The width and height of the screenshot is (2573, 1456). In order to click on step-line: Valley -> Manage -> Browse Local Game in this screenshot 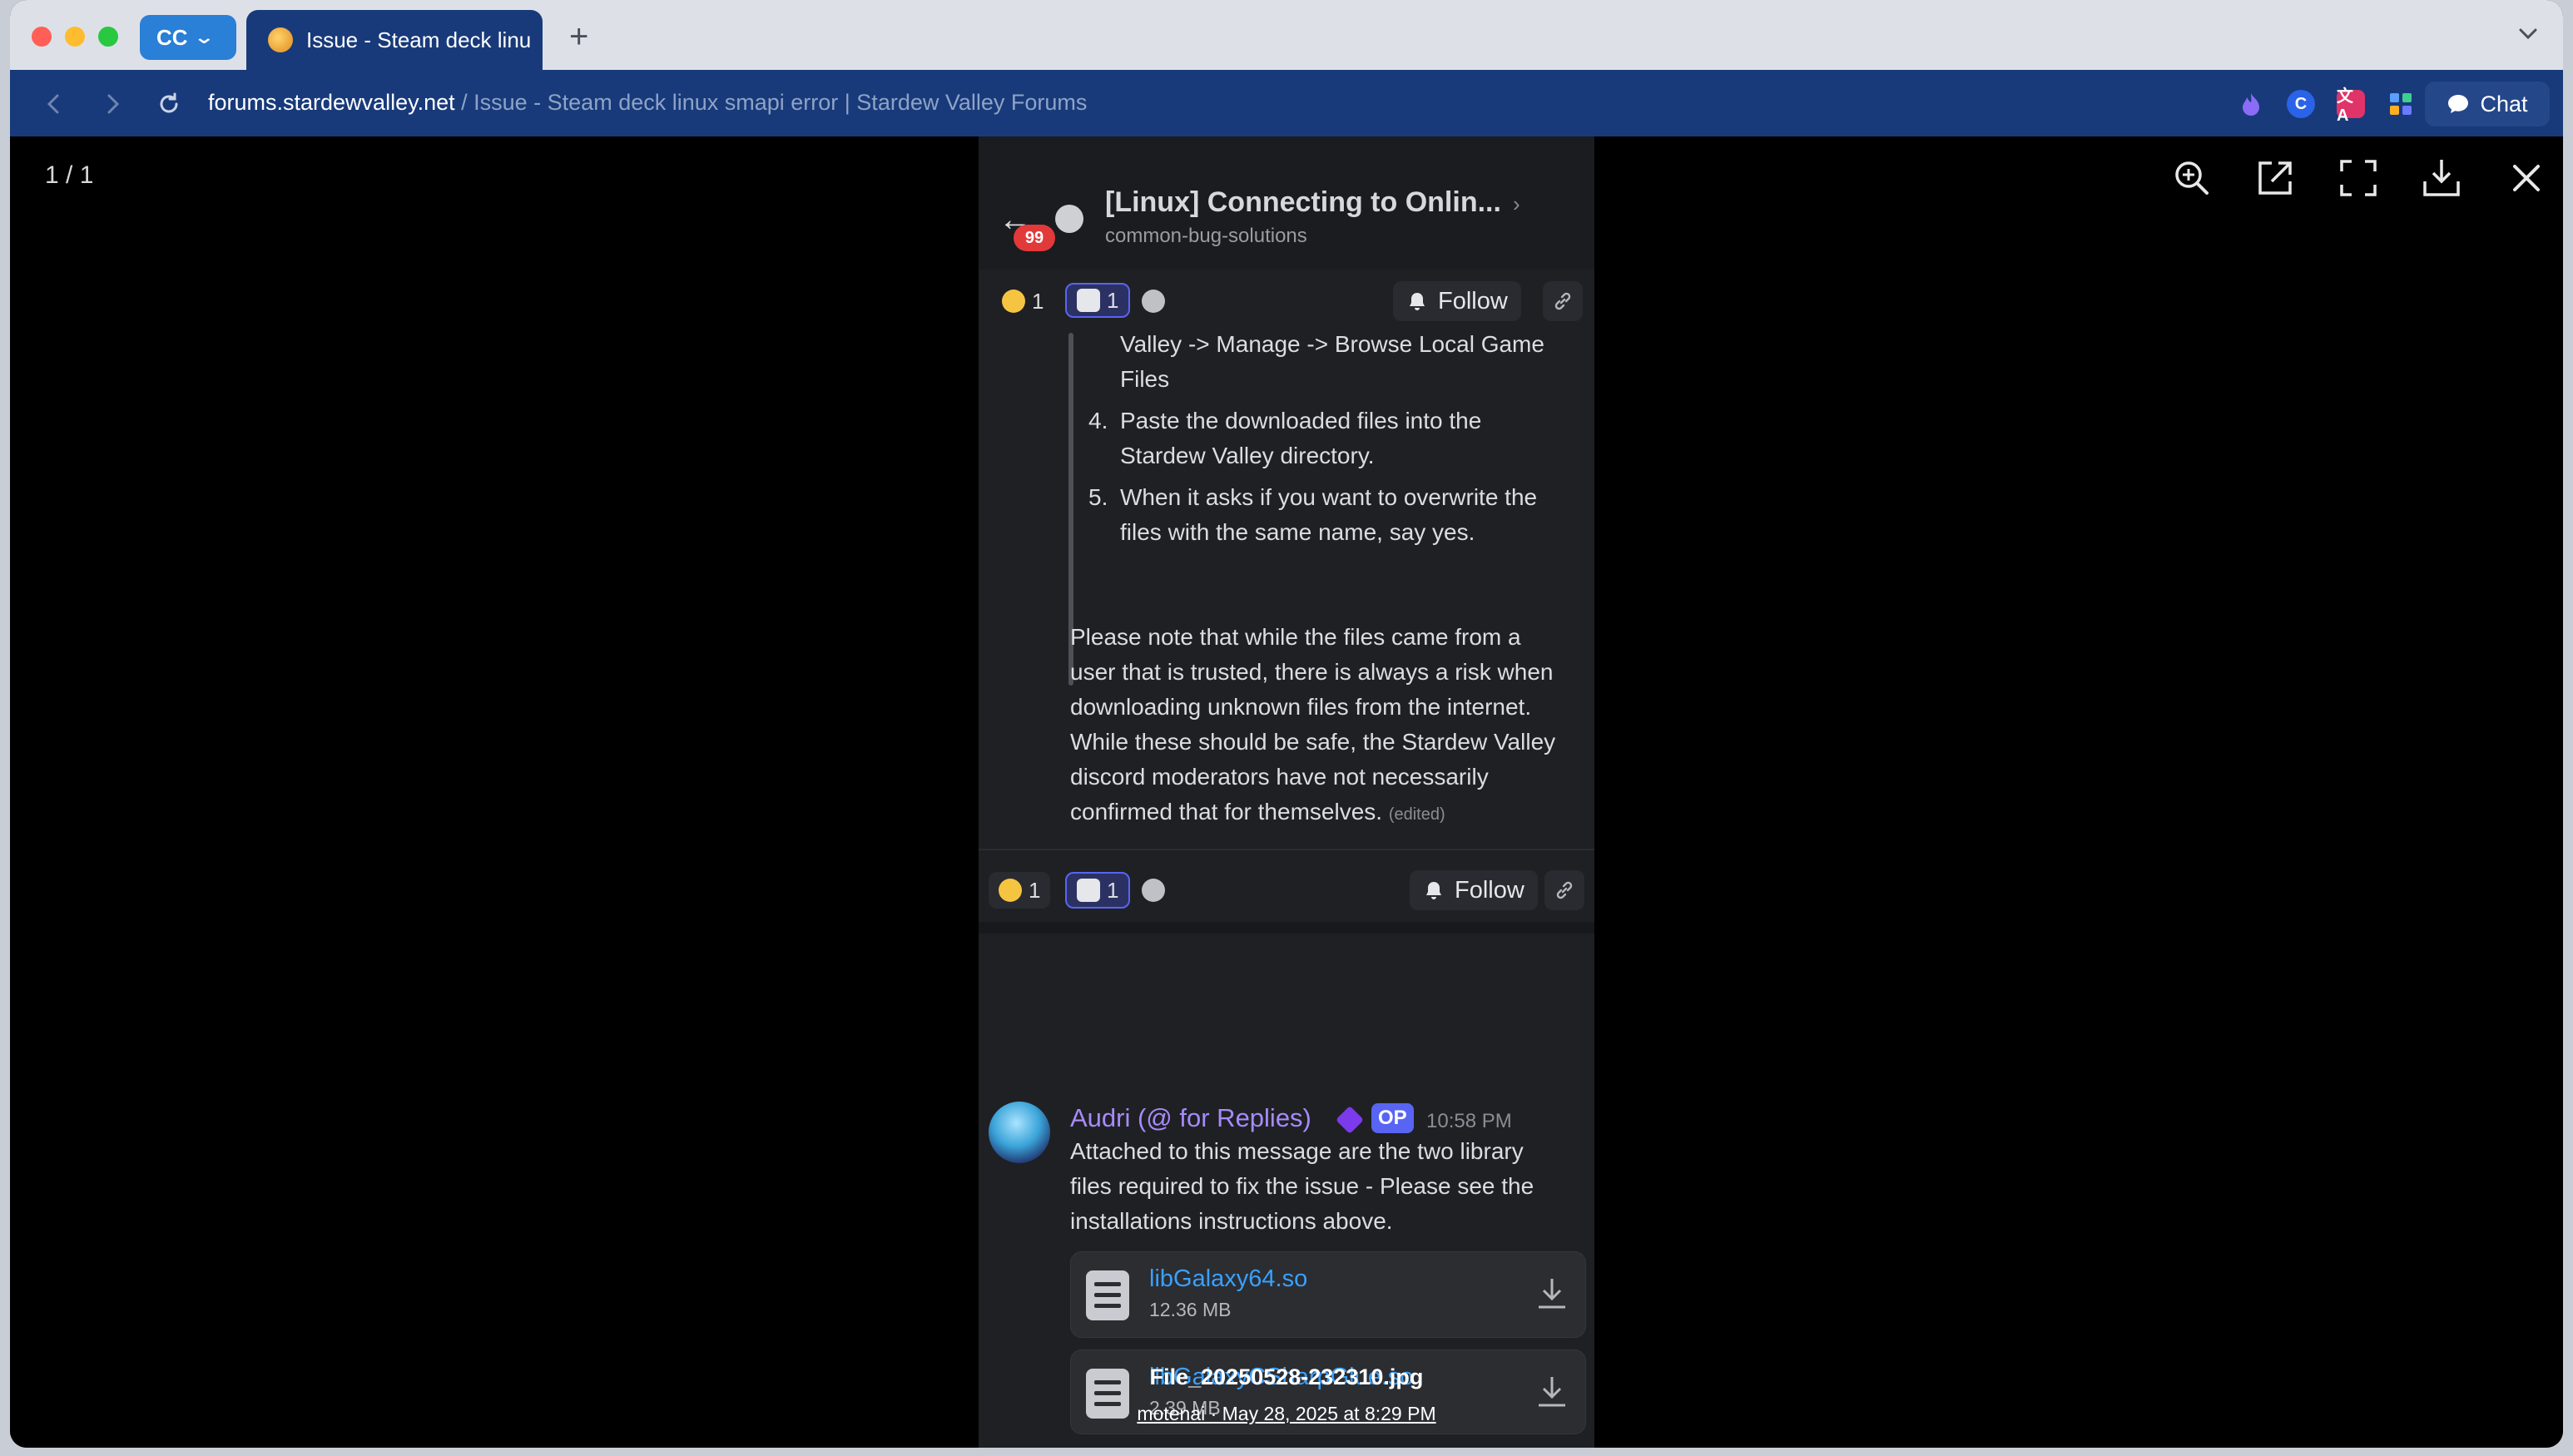, I will do `click(1332, 344)`.